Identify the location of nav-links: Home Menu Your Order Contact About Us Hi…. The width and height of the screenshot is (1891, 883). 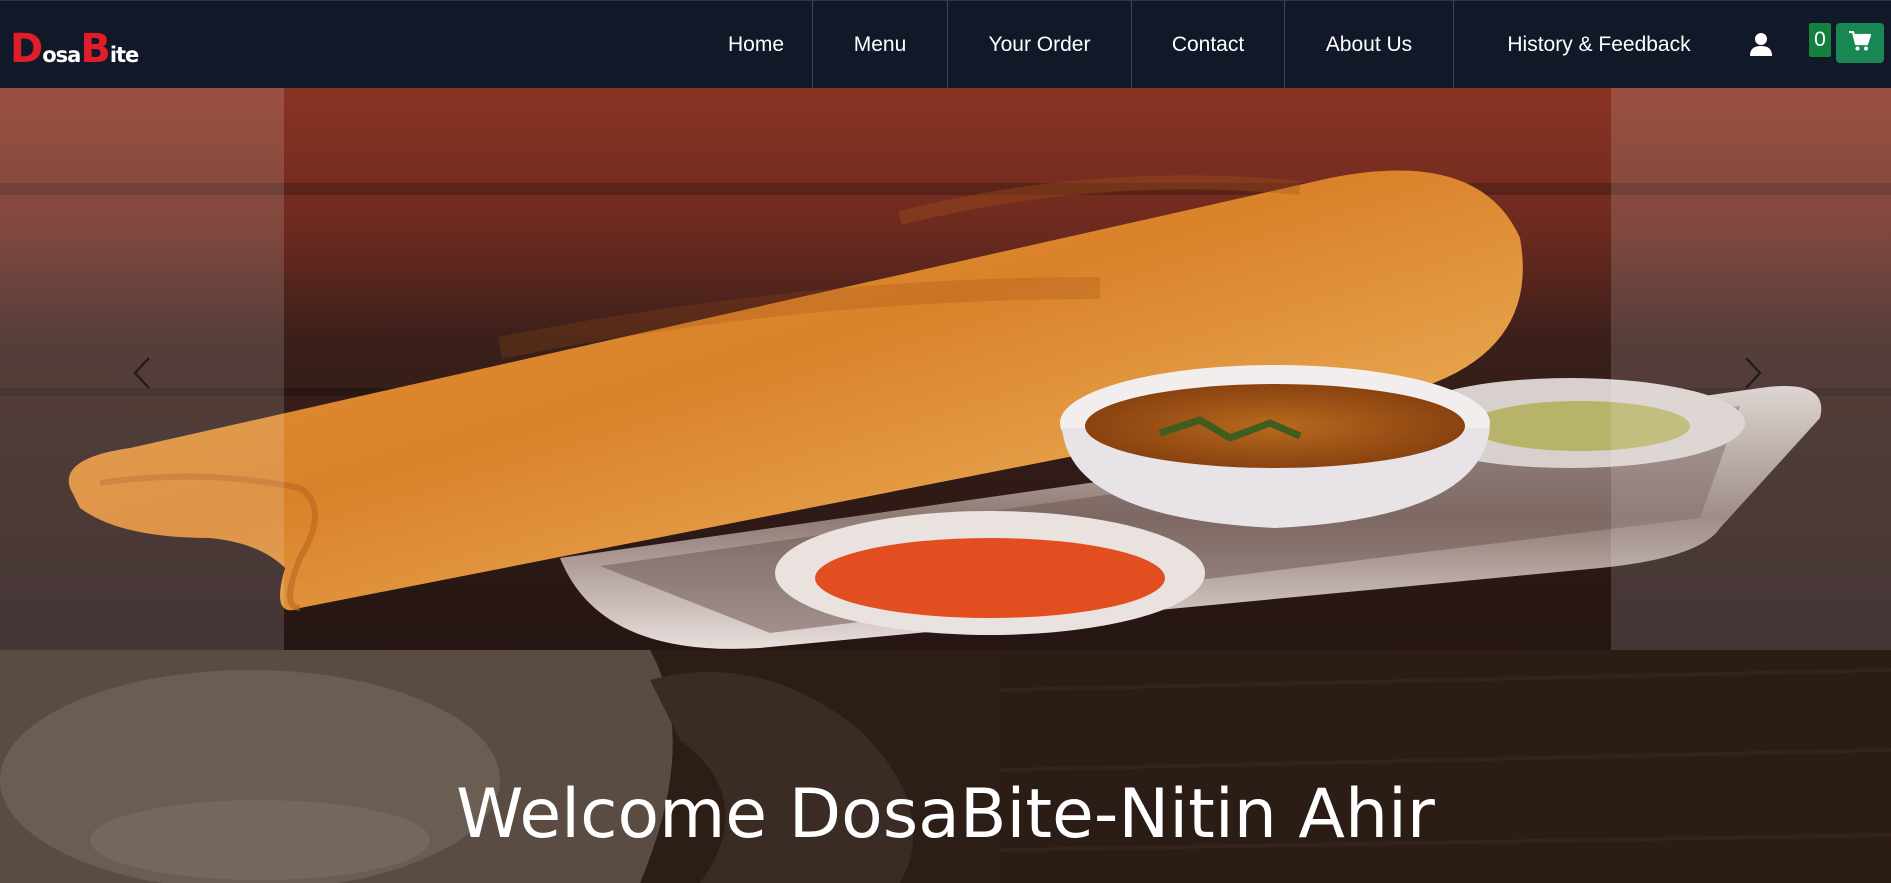
(1222, 45).